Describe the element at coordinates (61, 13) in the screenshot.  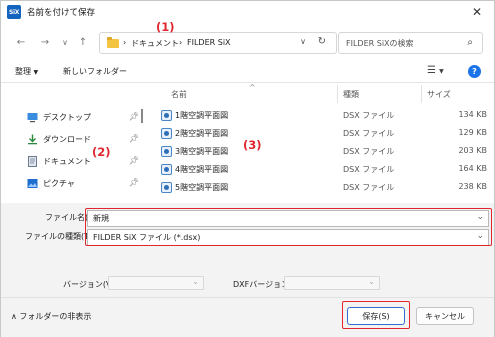
I see `window-title: 名前を付けて保存` at that location.